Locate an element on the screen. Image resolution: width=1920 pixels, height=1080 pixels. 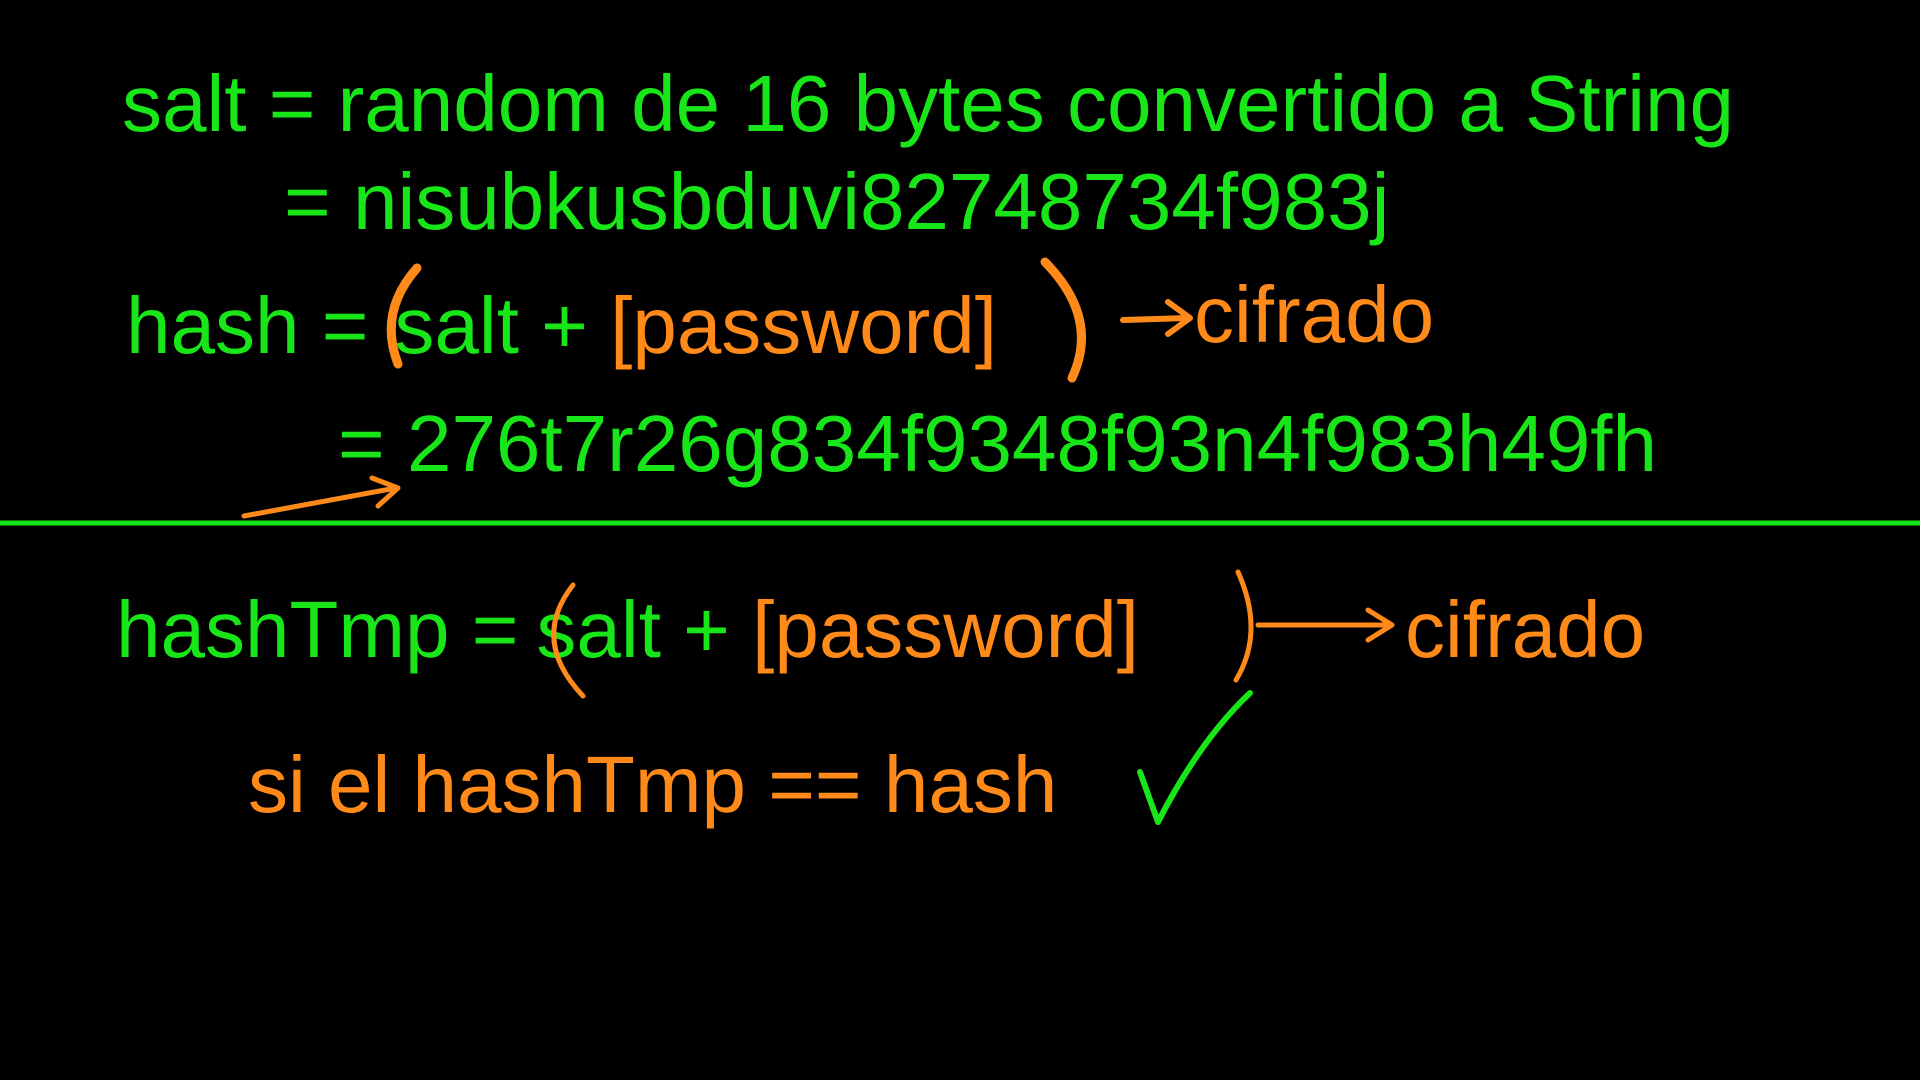
hashtmp-cipher-note: cifrado is located at coordinates (1525, 629).